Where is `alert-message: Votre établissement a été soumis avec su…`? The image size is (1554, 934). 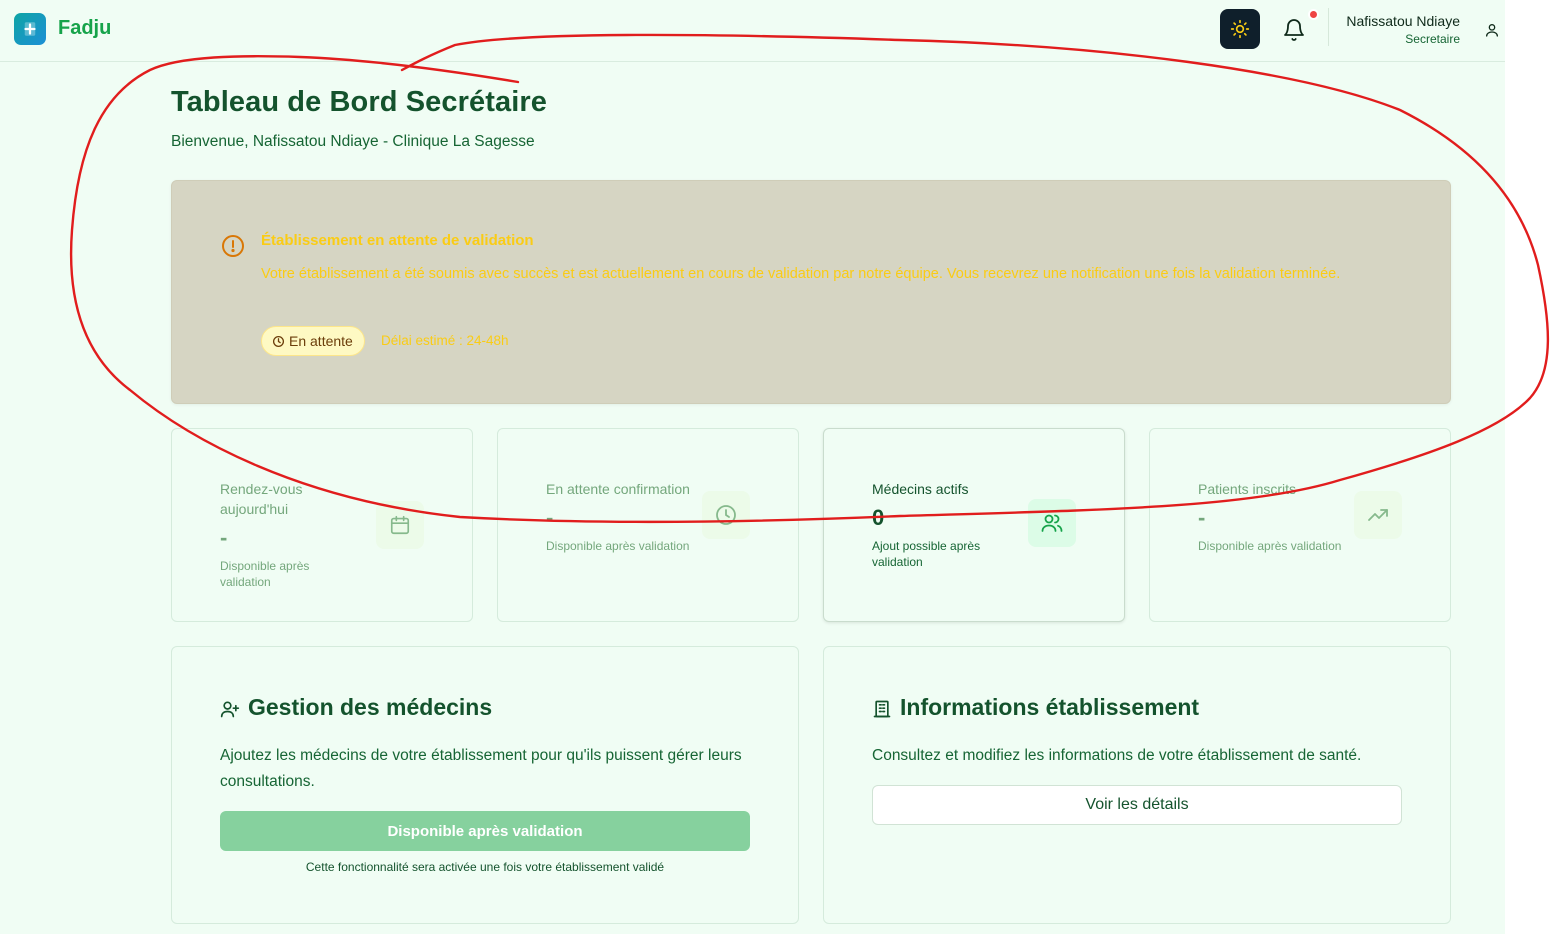 alert-message: Votre établissement a été soumis avec su… is located at coordinates (801, 274).